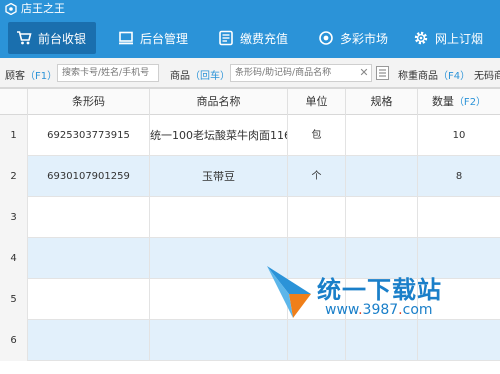 This screenshot has height=374, width=500. I want to click on cell-unit: 个, so click(317, 176).